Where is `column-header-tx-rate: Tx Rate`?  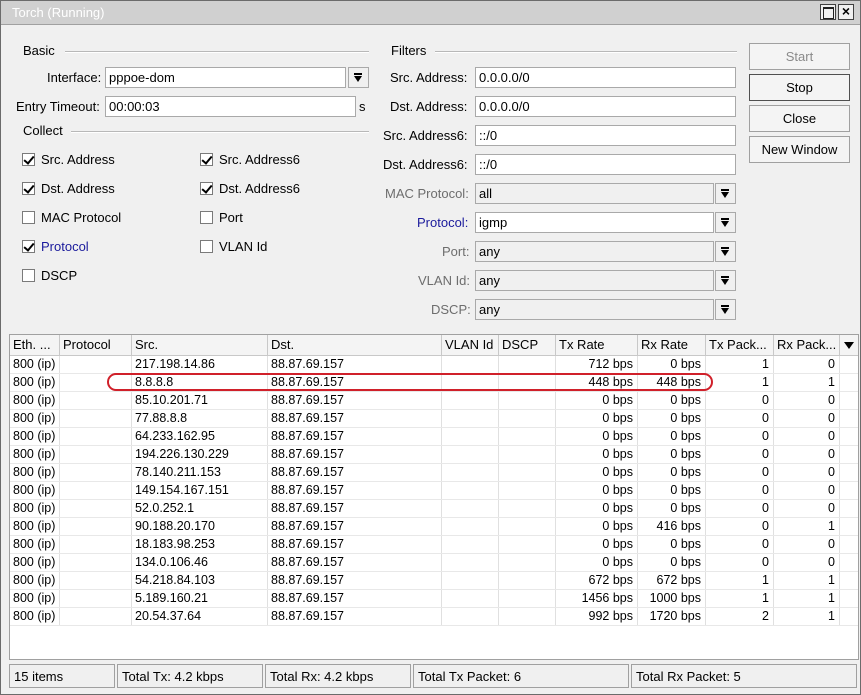
column-header-tx-rate: Tx Rate is located at coordinates (597, 345).